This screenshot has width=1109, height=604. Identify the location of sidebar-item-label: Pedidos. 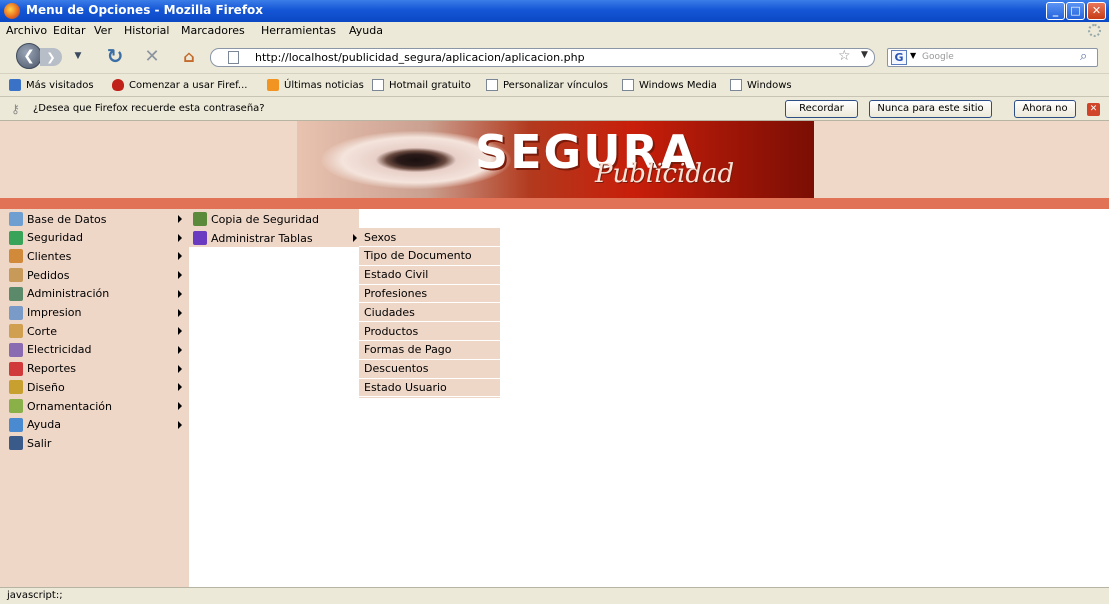
(48, 275).